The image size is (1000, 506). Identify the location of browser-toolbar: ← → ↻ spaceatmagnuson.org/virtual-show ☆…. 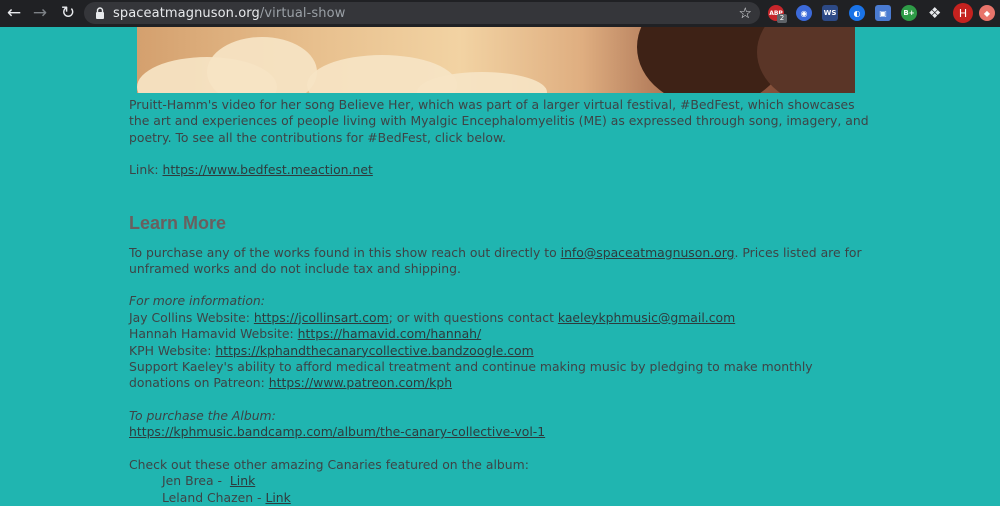
(500, 13).